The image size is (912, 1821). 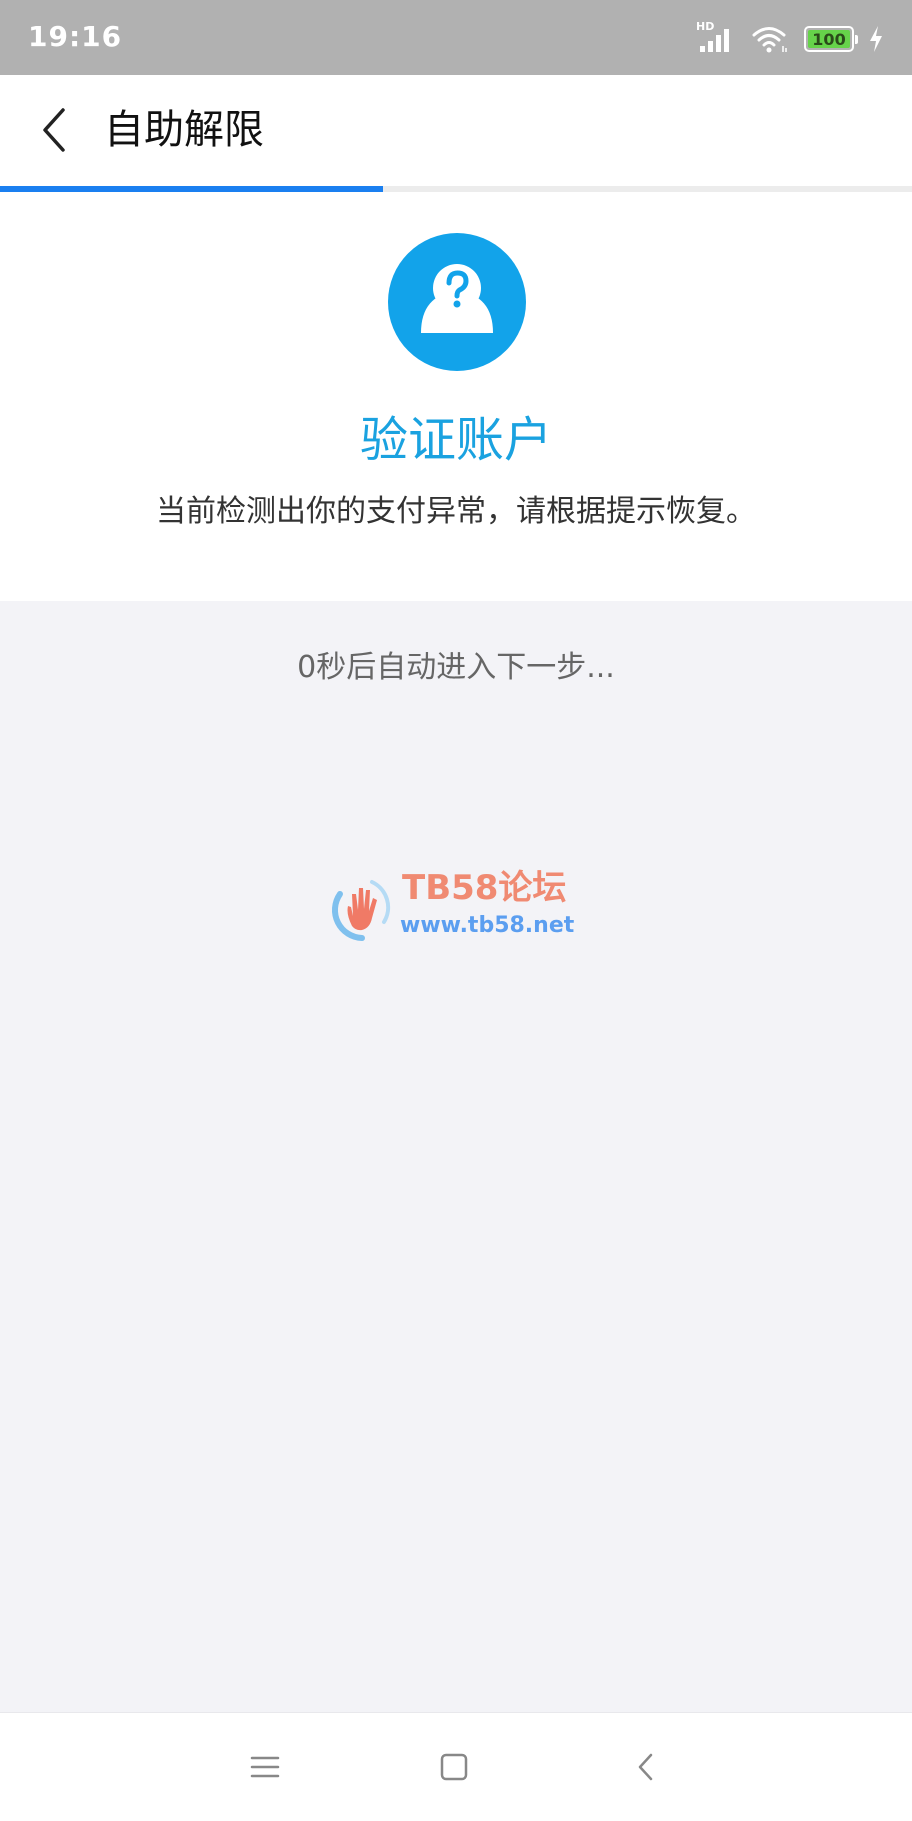 I want to click on back-icon, so click(x=645, y=1767).